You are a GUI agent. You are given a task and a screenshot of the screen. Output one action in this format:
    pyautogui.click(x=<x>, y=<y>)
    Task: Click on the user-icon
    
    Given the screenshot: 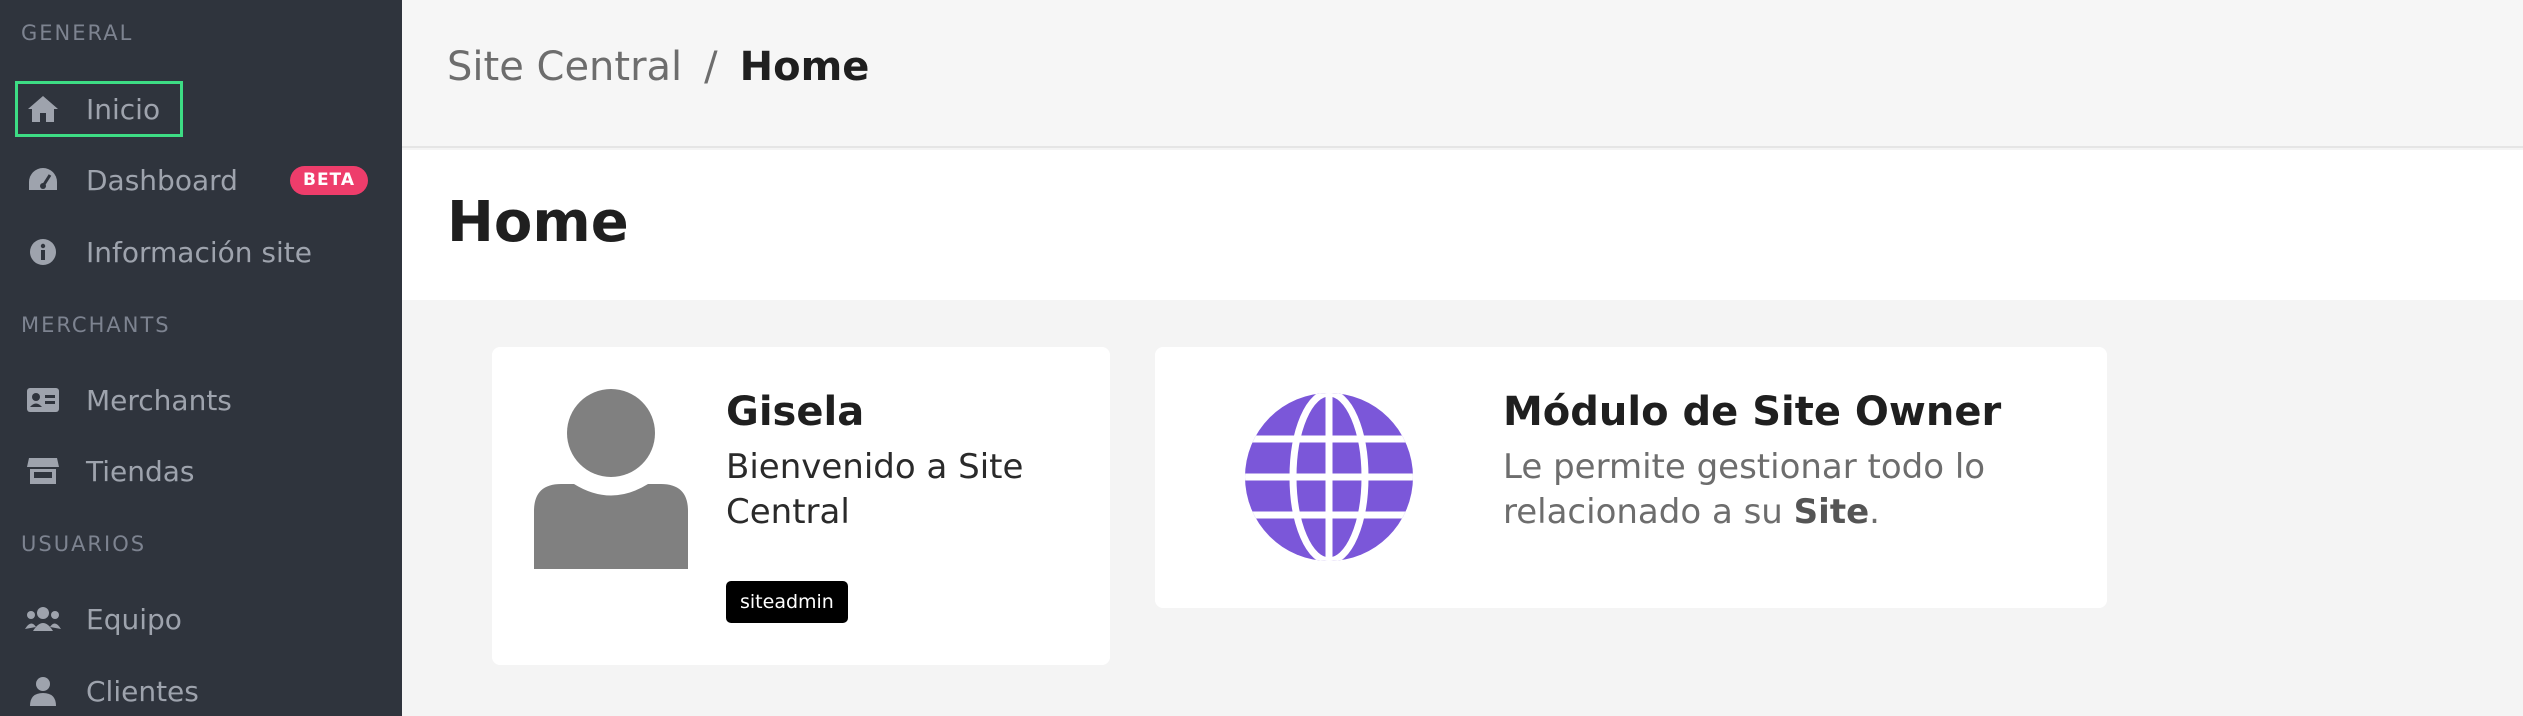 What is the action you would take?
    pyautogui.click(x=43, y=691)
    